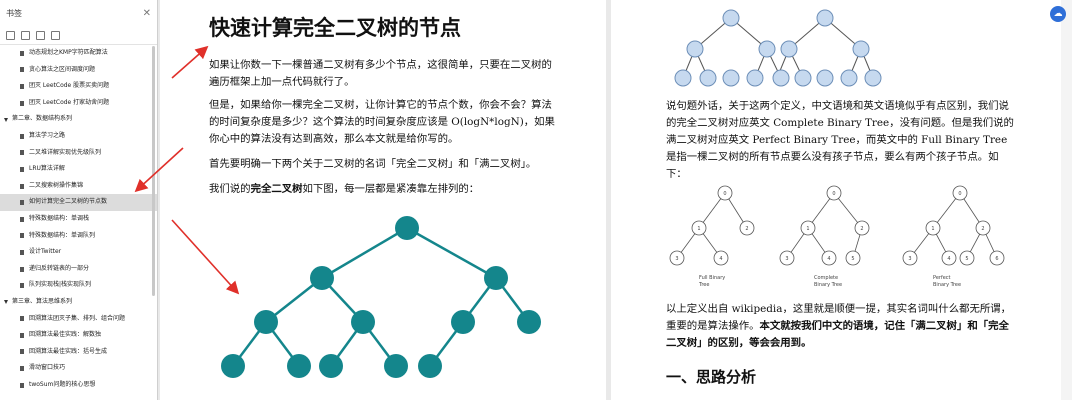  What do you see at coordinates (78, 13) in the screenshot?
I see `bookmark-header: 书签 ✕` at bounding box center [78, 13].